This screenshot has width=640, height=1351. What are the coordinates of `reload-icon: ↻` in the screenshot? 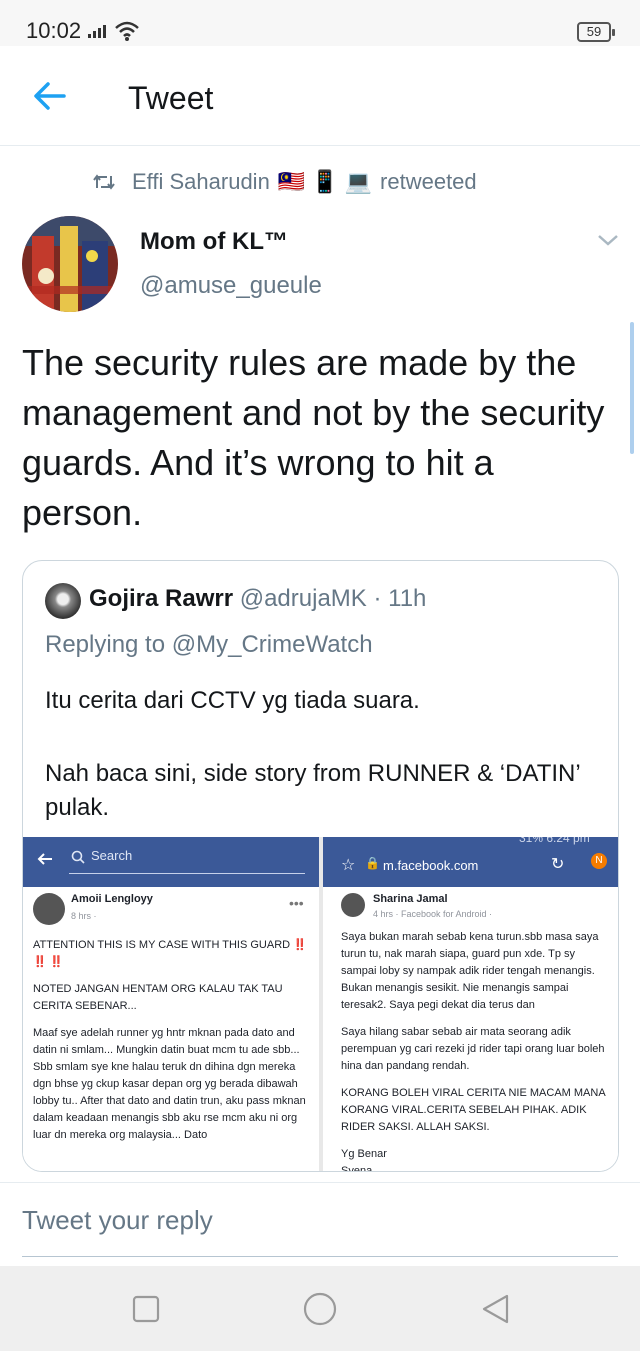 It's located at (558, 864).